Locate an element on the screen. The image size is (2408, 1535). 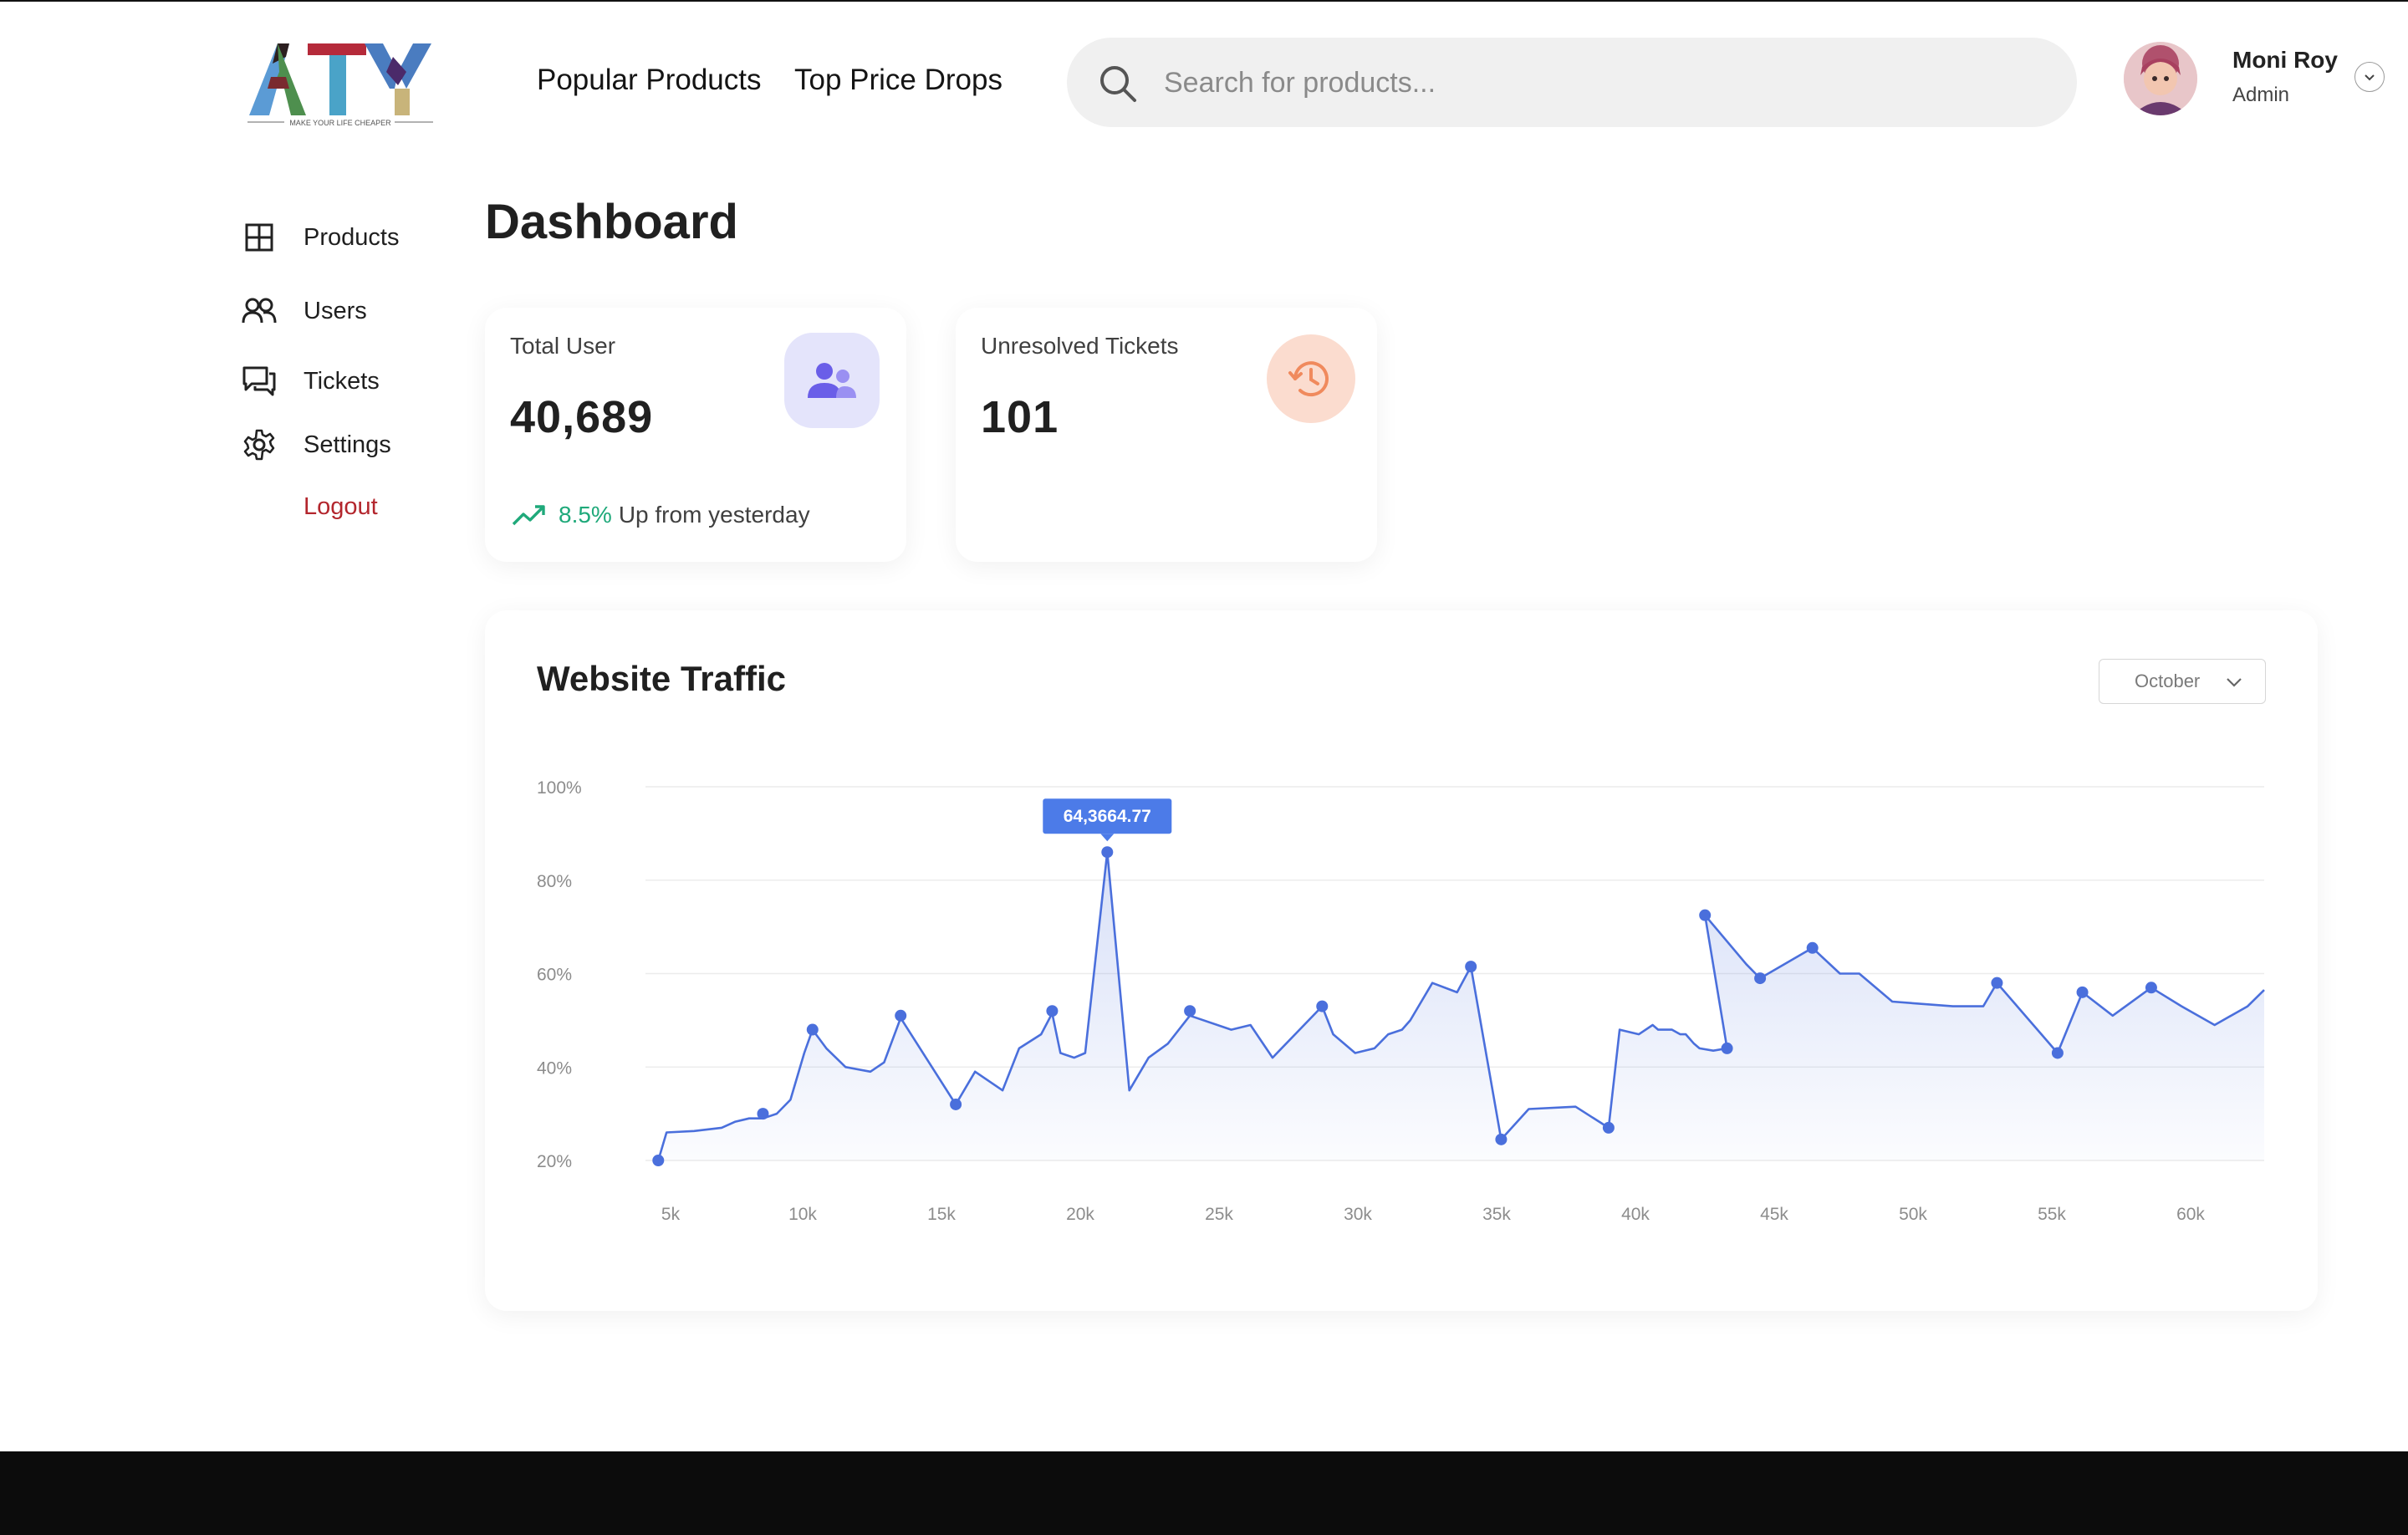
avatar is located at coordinates (2160, 78).